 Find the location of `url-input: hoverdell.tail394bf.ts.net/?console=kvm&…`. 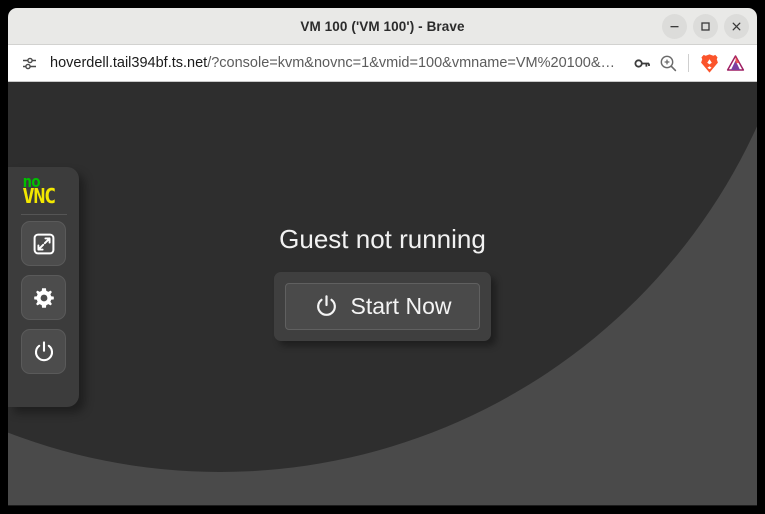

url-input: hoverdell.tail394bf.ts.net/?console=kvm&… is located at coordinates (339, 63).